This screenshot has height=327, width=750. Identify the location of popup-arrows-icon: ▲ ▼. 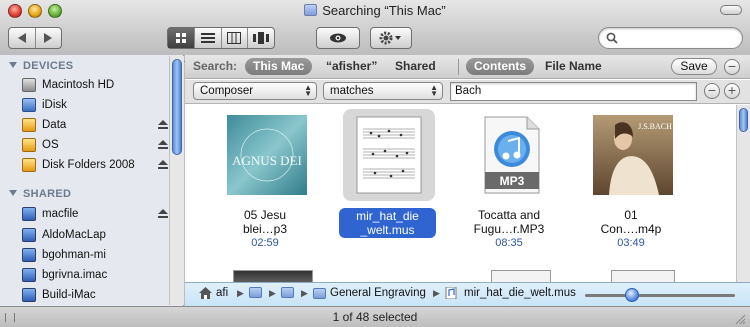
(434, 90).